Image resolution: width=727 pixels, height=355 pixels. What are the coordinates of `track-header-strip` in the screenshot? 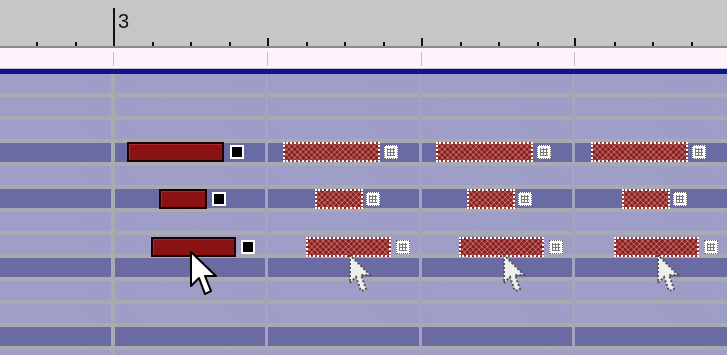 It's located at (363, 58).